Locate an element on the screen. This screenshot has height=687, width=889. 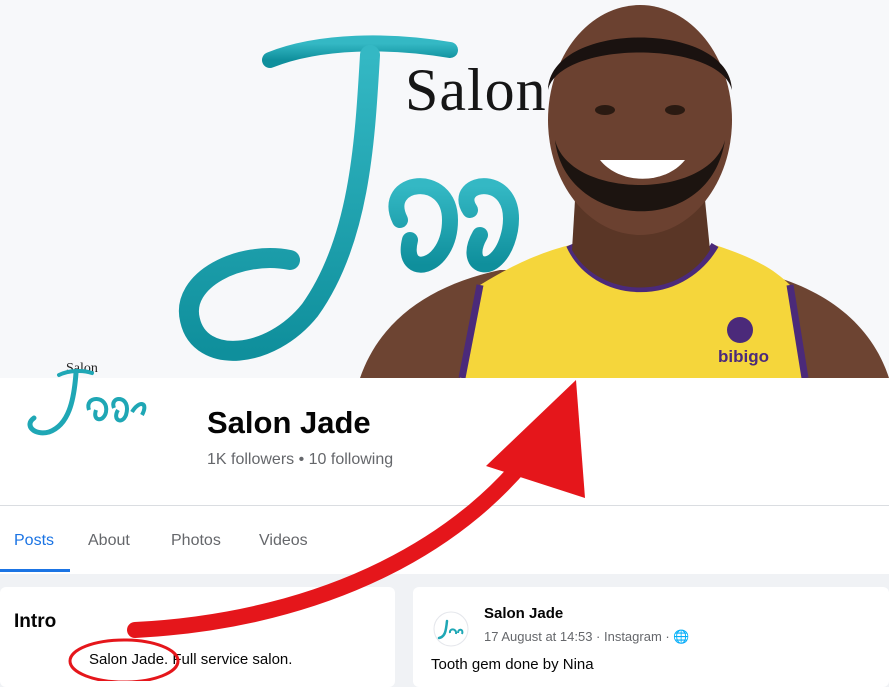
post-body: Tooth gem done by Nina is located at coordinates (512, 664).